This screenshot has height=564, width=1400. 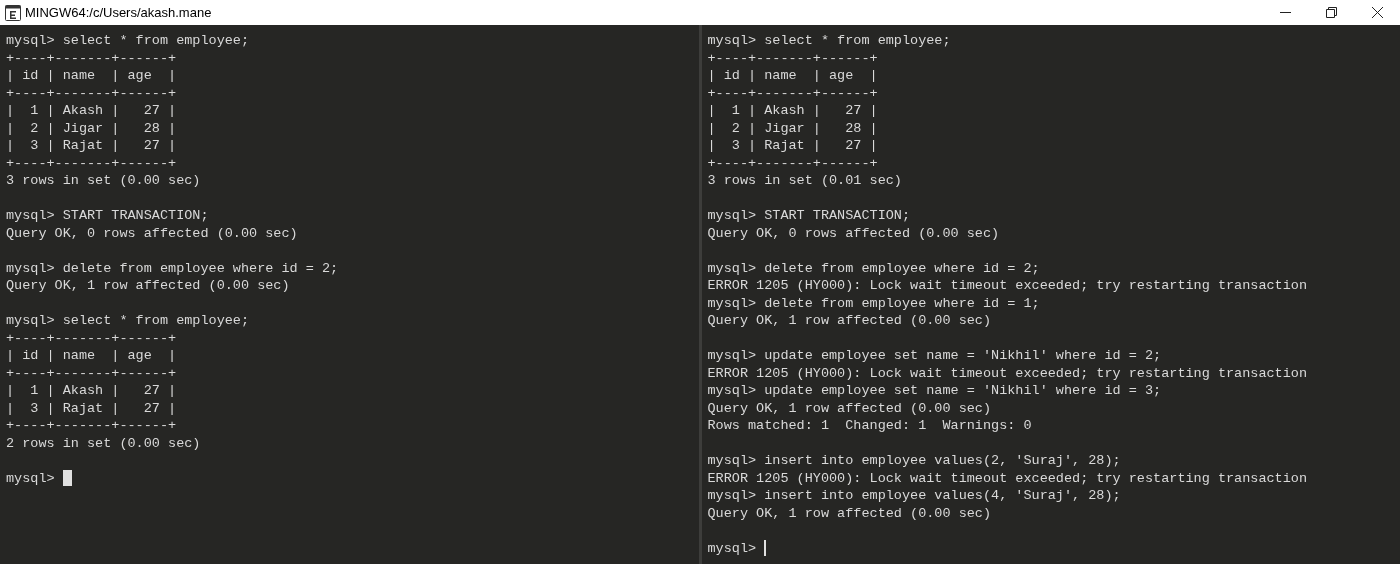 I want to click on terminal-line: mysql> update employee set name = 'Nikhil' where id = 2;, so click(x=934, y=356).